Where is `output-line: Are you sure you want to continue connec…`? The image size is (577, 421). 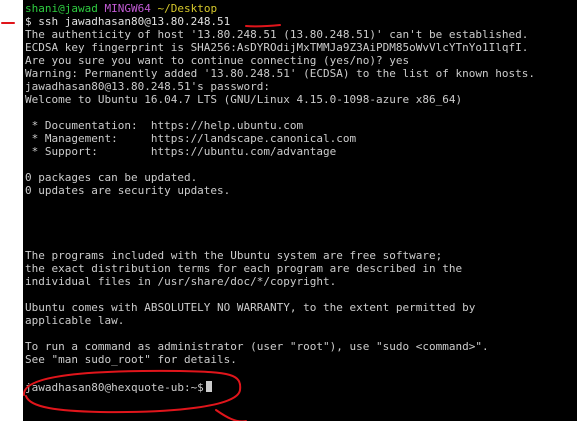 output-line: Are you sure you want to continue connec… is located at coordinates (217, 60).